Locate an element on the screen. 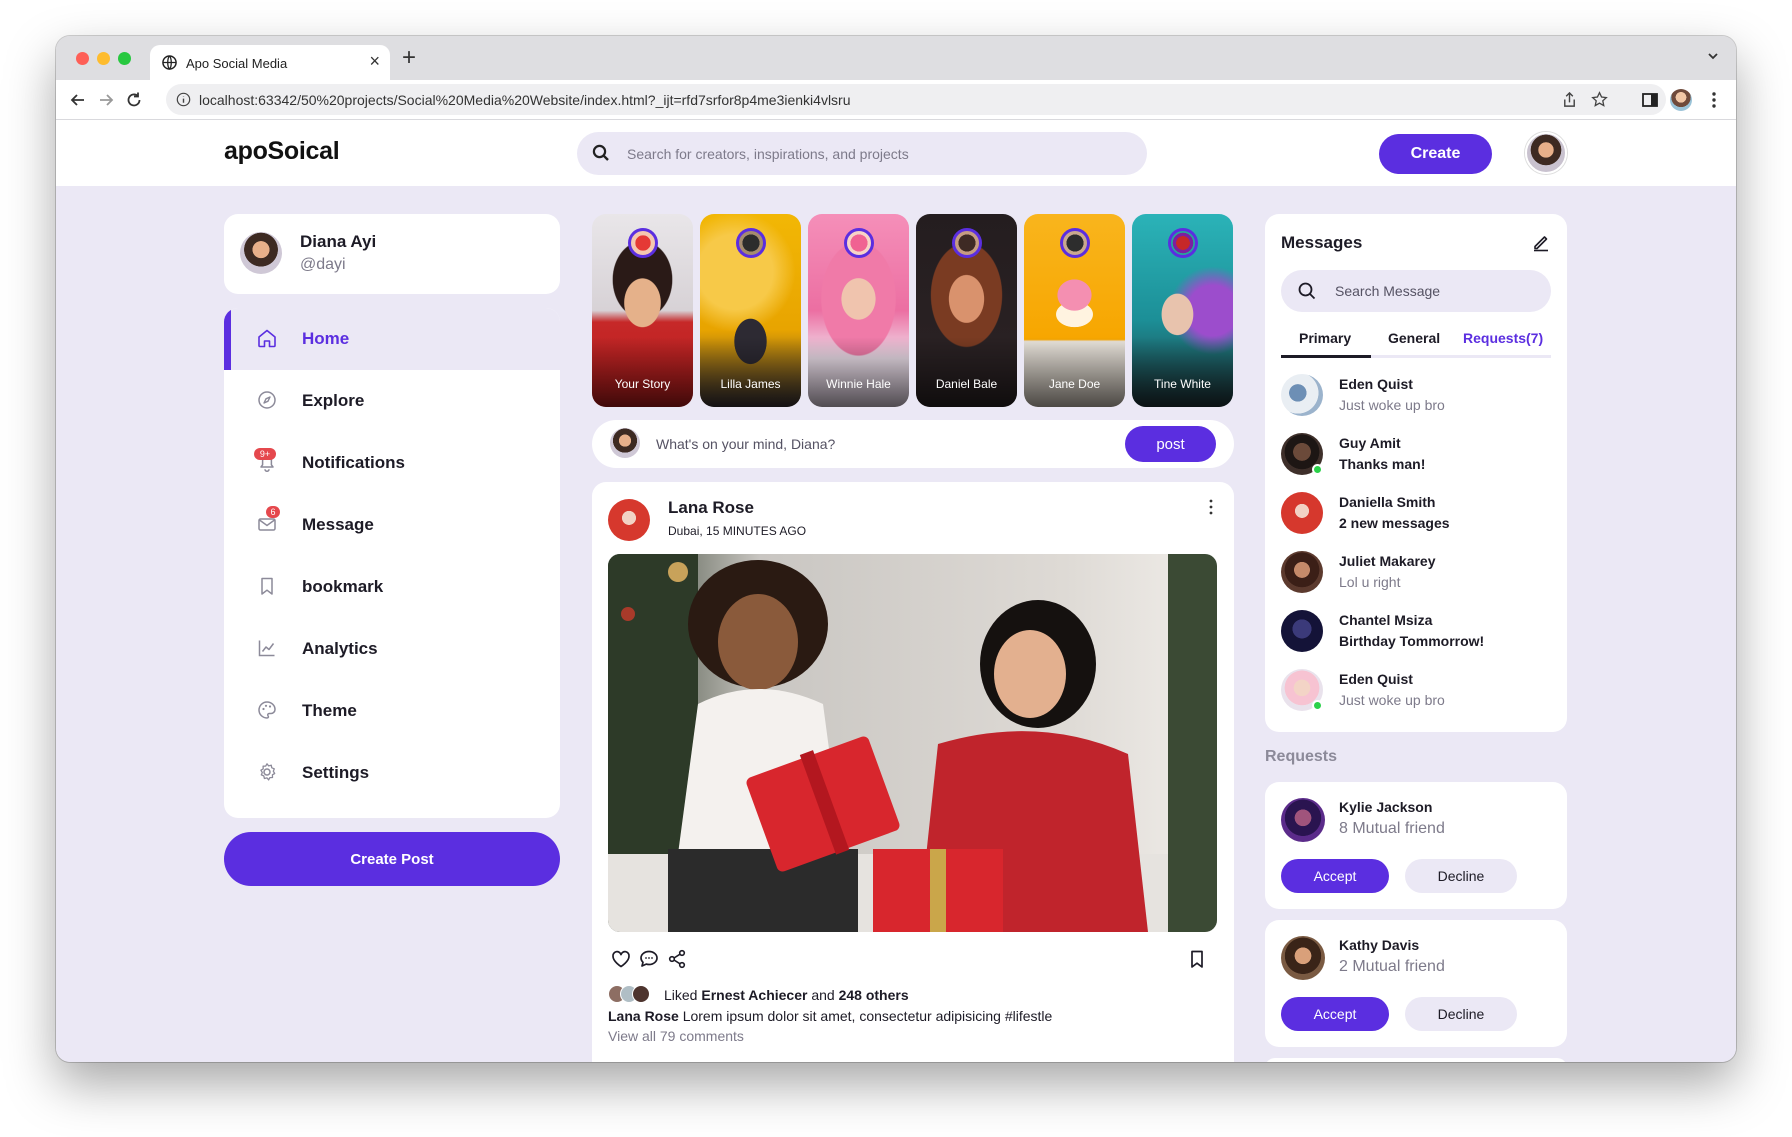  sidebar-item-explore: Explore is located at coordinates (392, 401).